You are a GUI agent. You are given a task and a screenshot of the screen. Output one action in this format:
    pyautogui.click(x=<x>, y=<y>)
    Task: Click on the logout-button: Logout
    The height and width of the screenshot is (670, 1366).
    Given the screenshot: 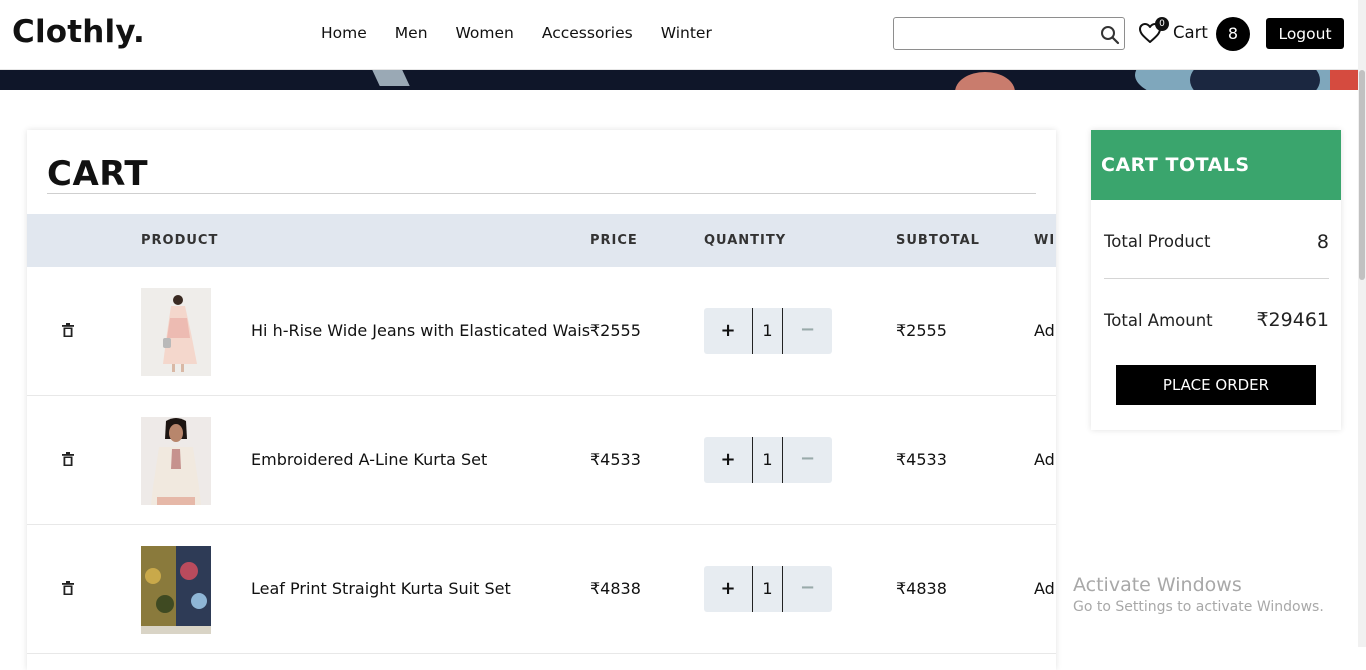 What is the action you would take?
    pyautogui.click(x=1305, y=33)
    